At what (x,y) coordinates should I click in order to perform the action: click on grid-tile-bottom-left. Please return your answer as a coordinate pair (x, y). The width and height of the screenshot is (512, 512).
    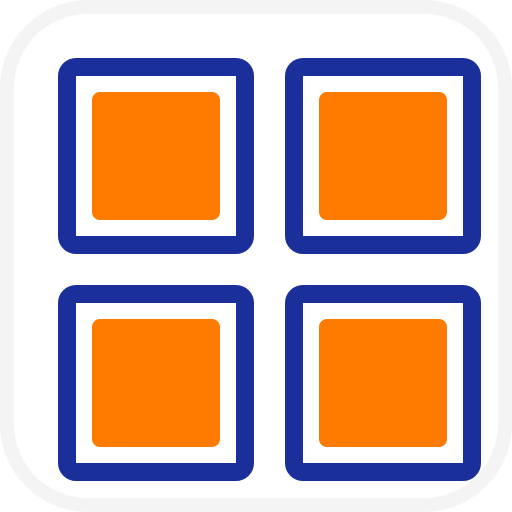
    Looking at the image, I should click on (156, 383).